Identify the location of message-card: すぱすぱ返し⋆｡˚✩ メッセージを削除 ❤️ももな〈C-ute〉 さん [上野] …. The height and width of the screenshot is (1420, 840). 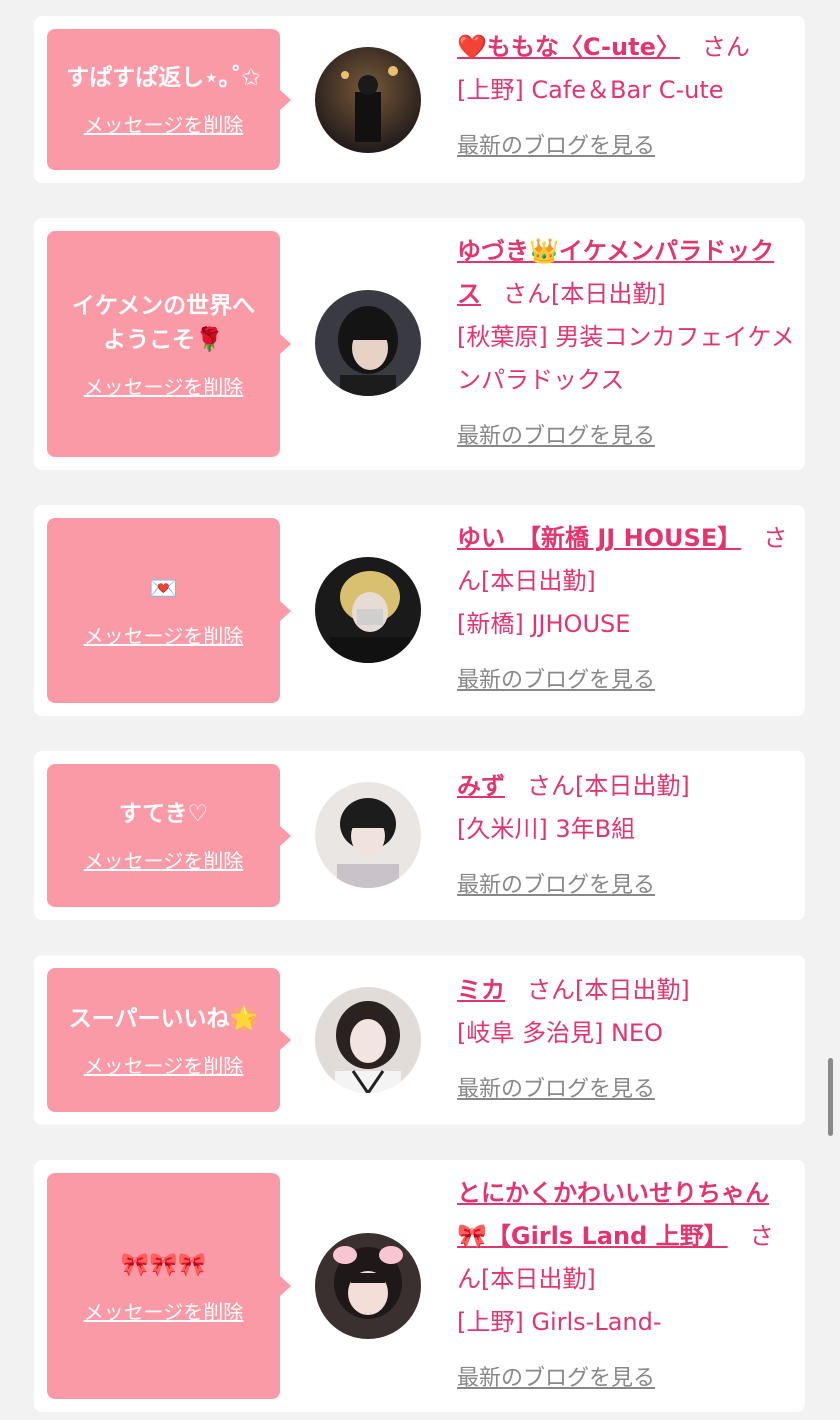
(419, 99).